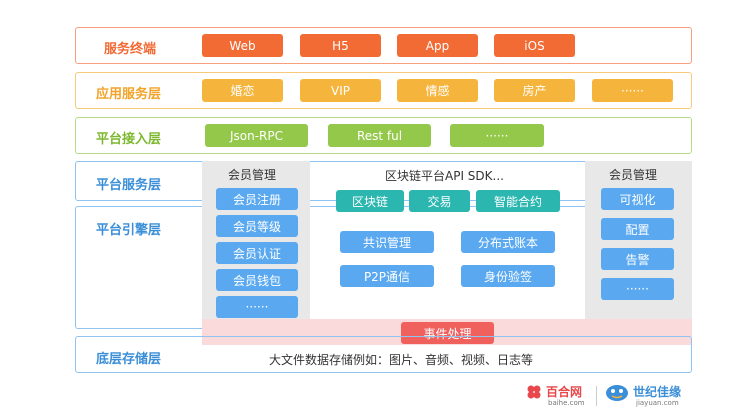  Describe the element at coordinates (596, 396) in the screenshot. I see `logo-divider` at that location.